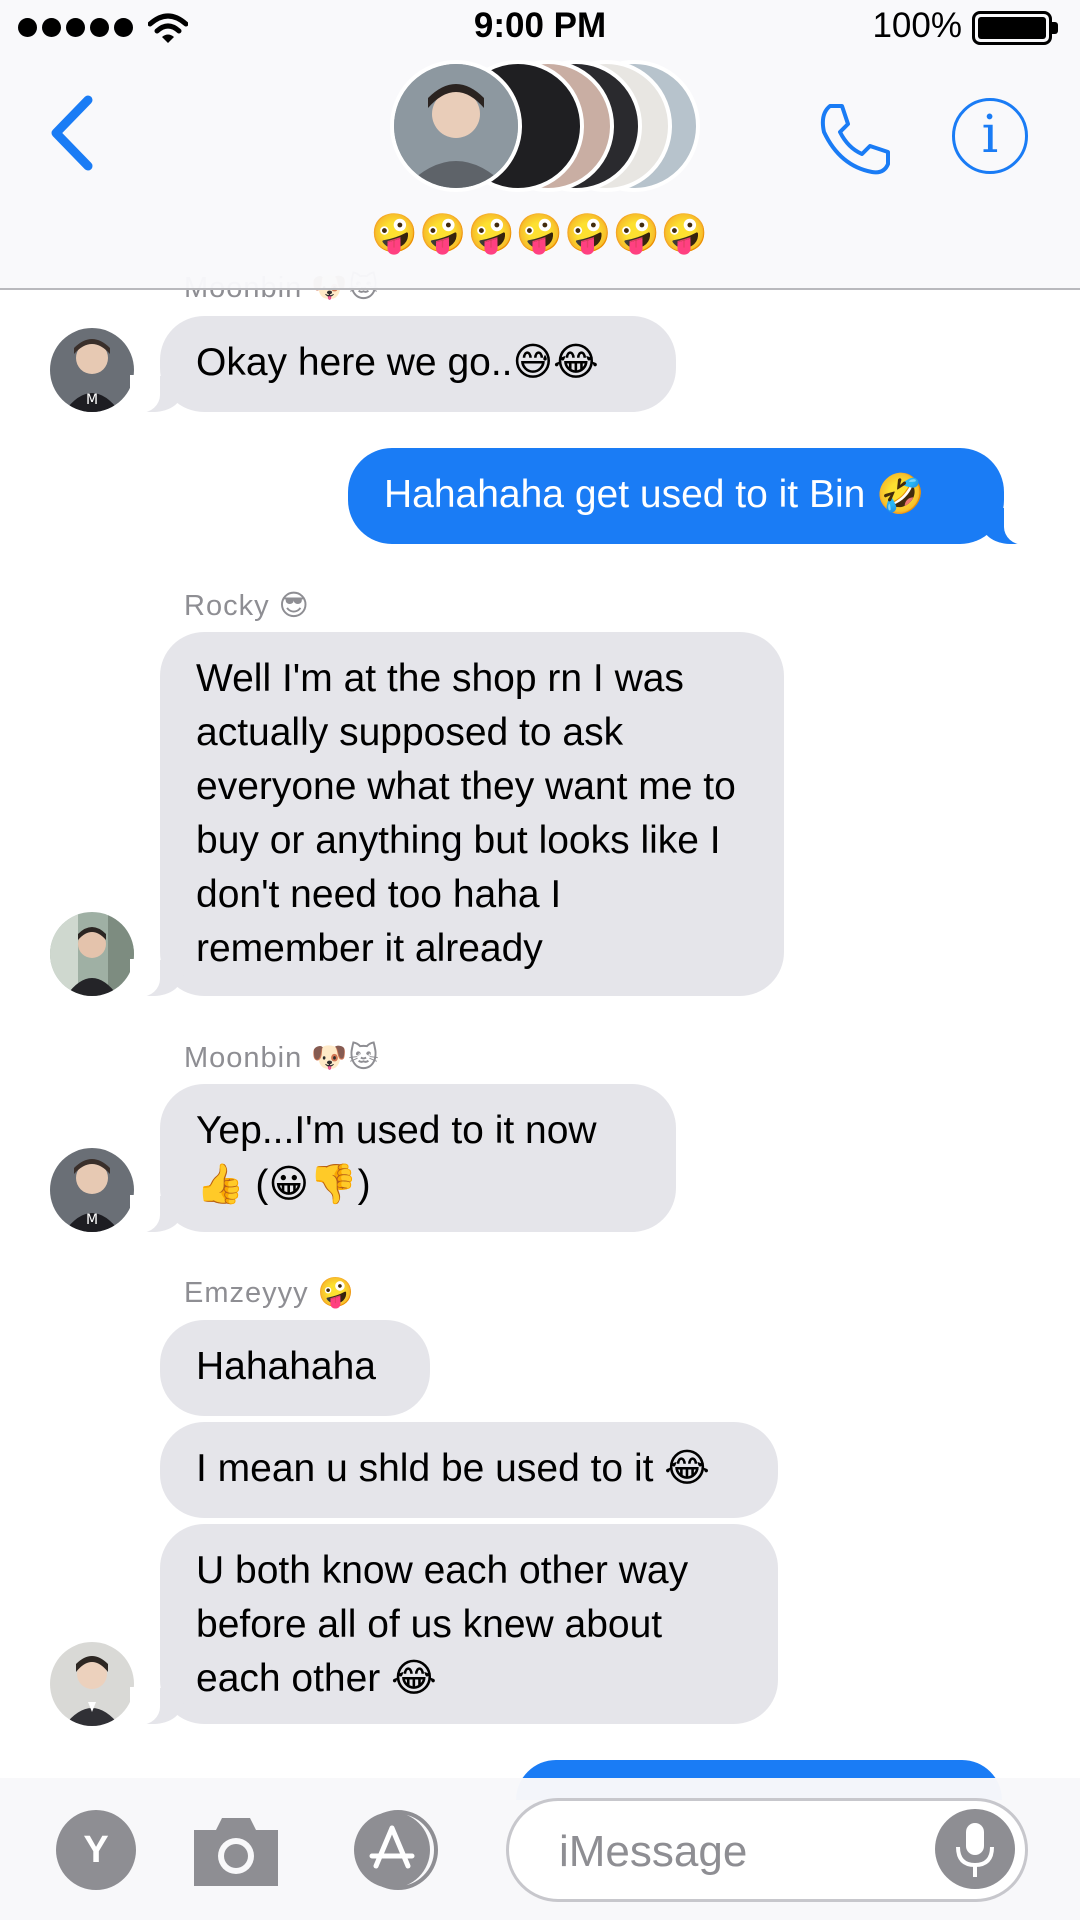  I want to click on status-bar: 9:00 PM 100%, so click(540, 28).